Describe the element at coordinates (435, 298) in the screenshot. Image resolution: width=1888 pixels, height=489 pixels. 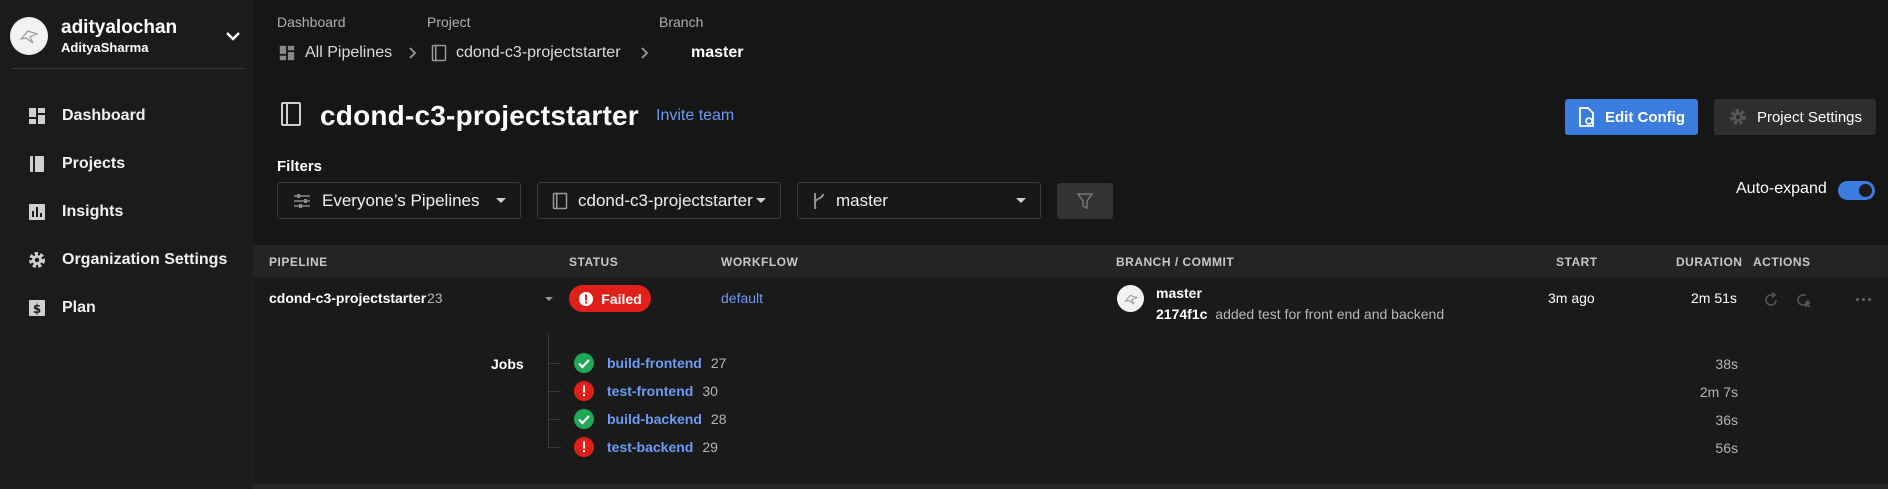
I see `pipeline-number: 23` at that location.